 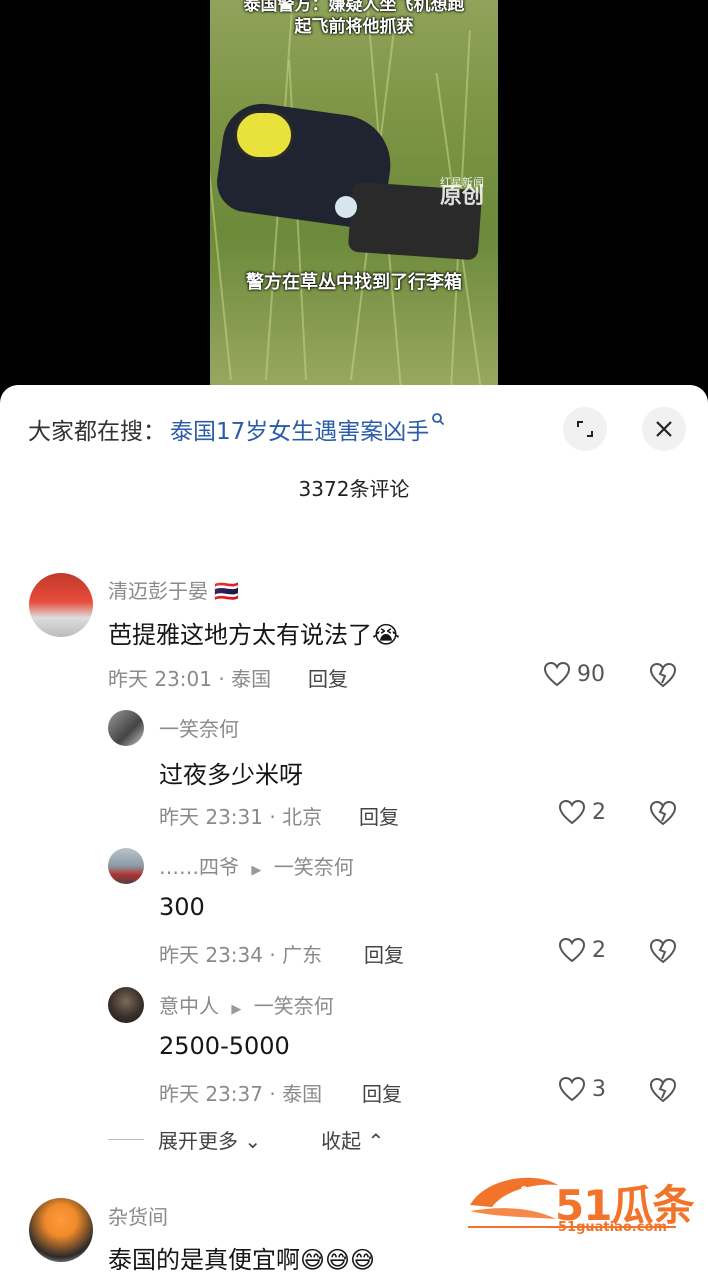 I want to click on comment-meta: 昨天 23:37 · 泰国, so click(x=241, y=1094).